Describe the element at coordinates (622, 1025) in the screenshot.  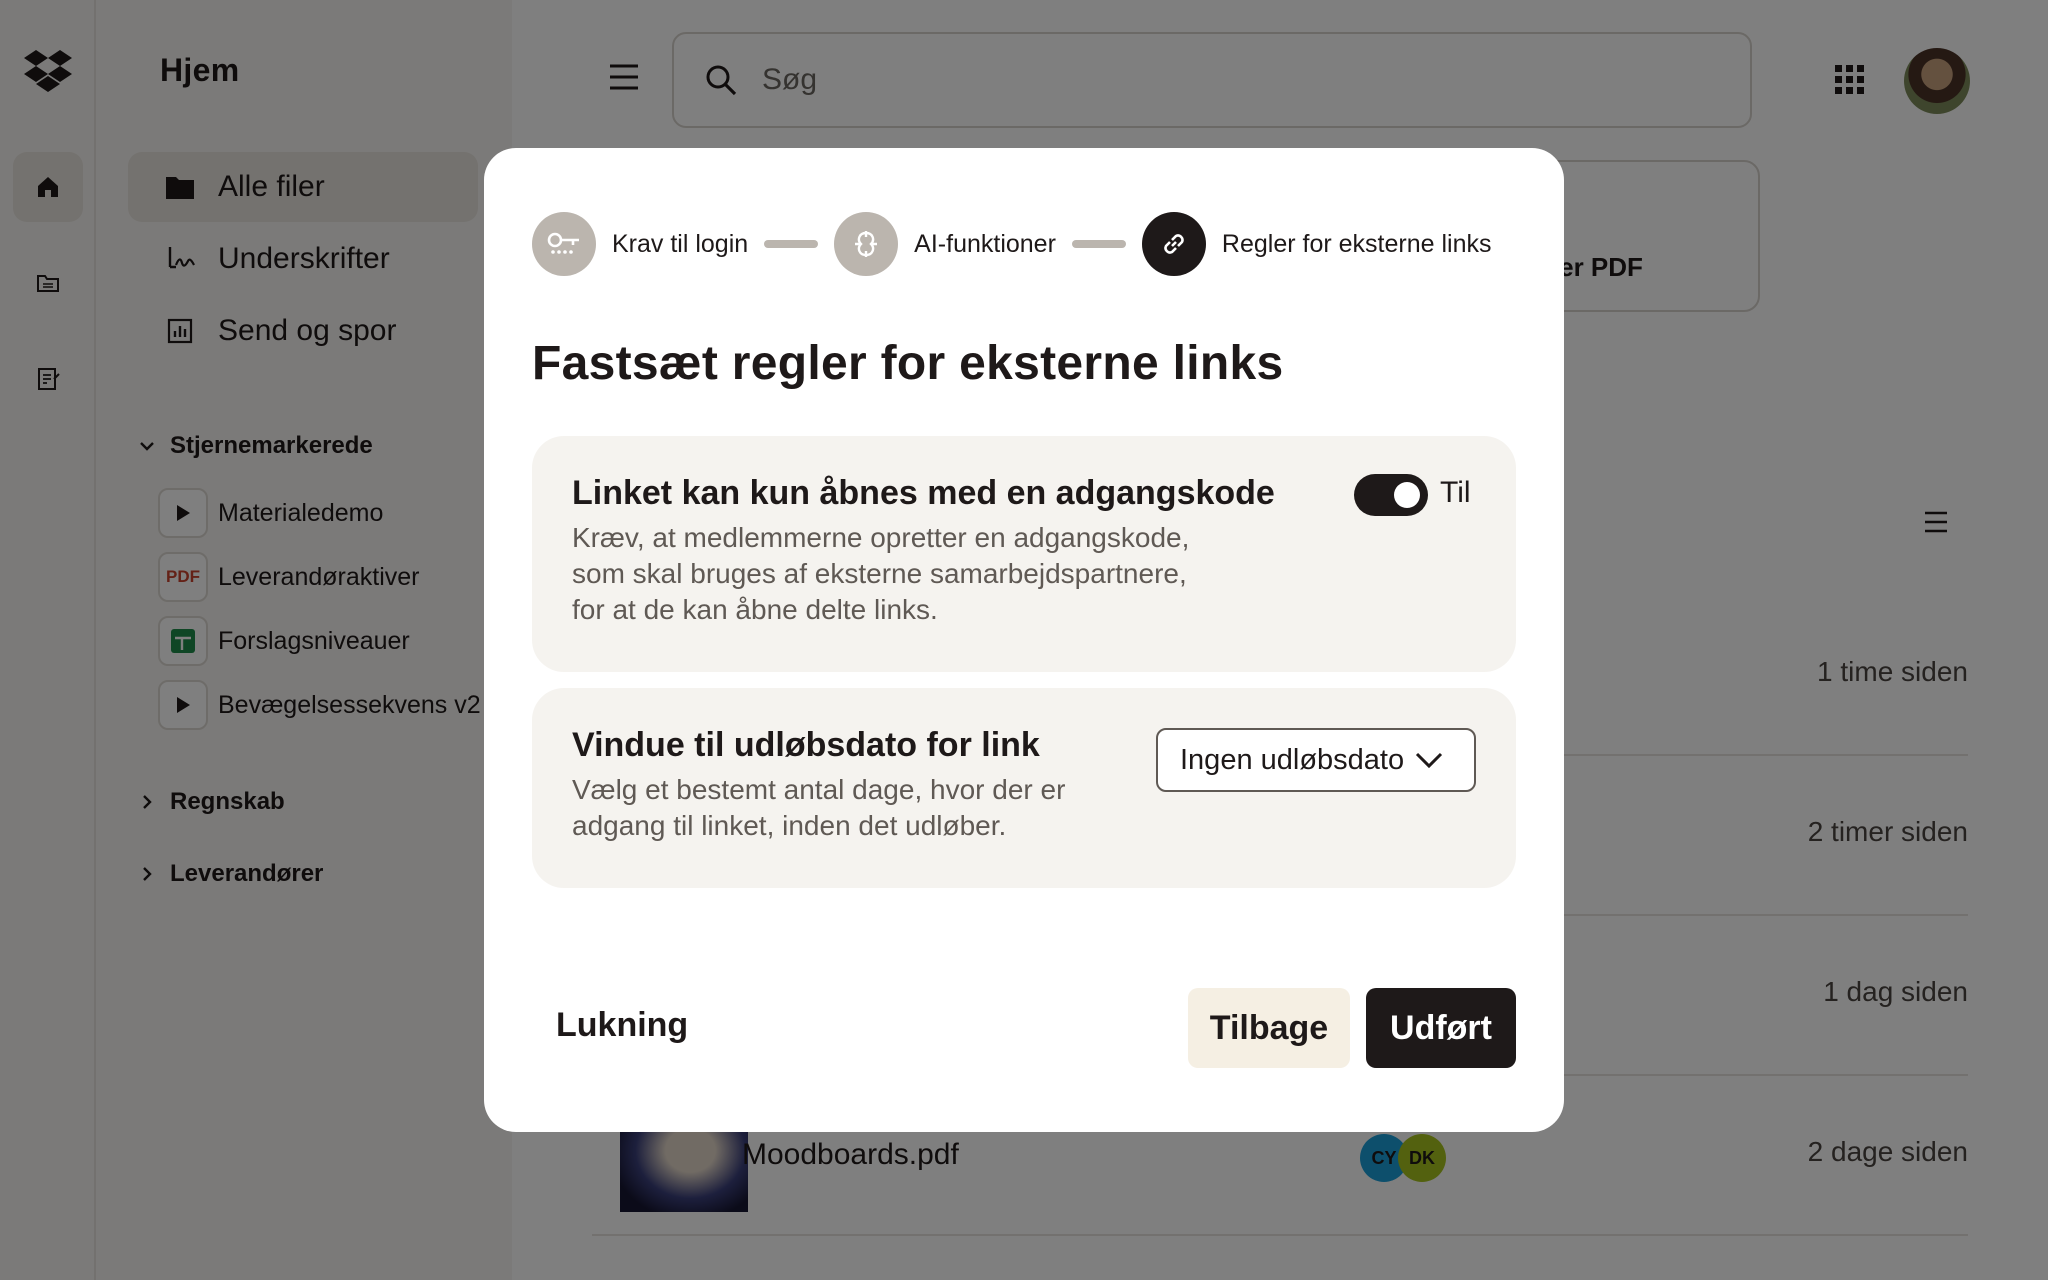
I see `close-button: Lukning` at that location.